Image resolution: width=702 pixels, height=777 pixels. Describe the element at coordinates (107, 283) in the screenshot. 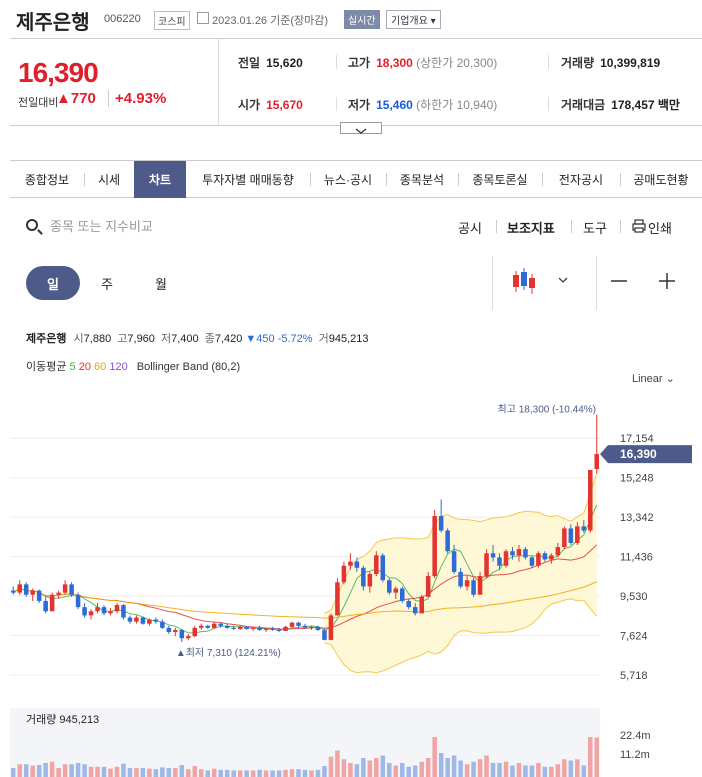

I see `period-weekly-button: 주` at that location.